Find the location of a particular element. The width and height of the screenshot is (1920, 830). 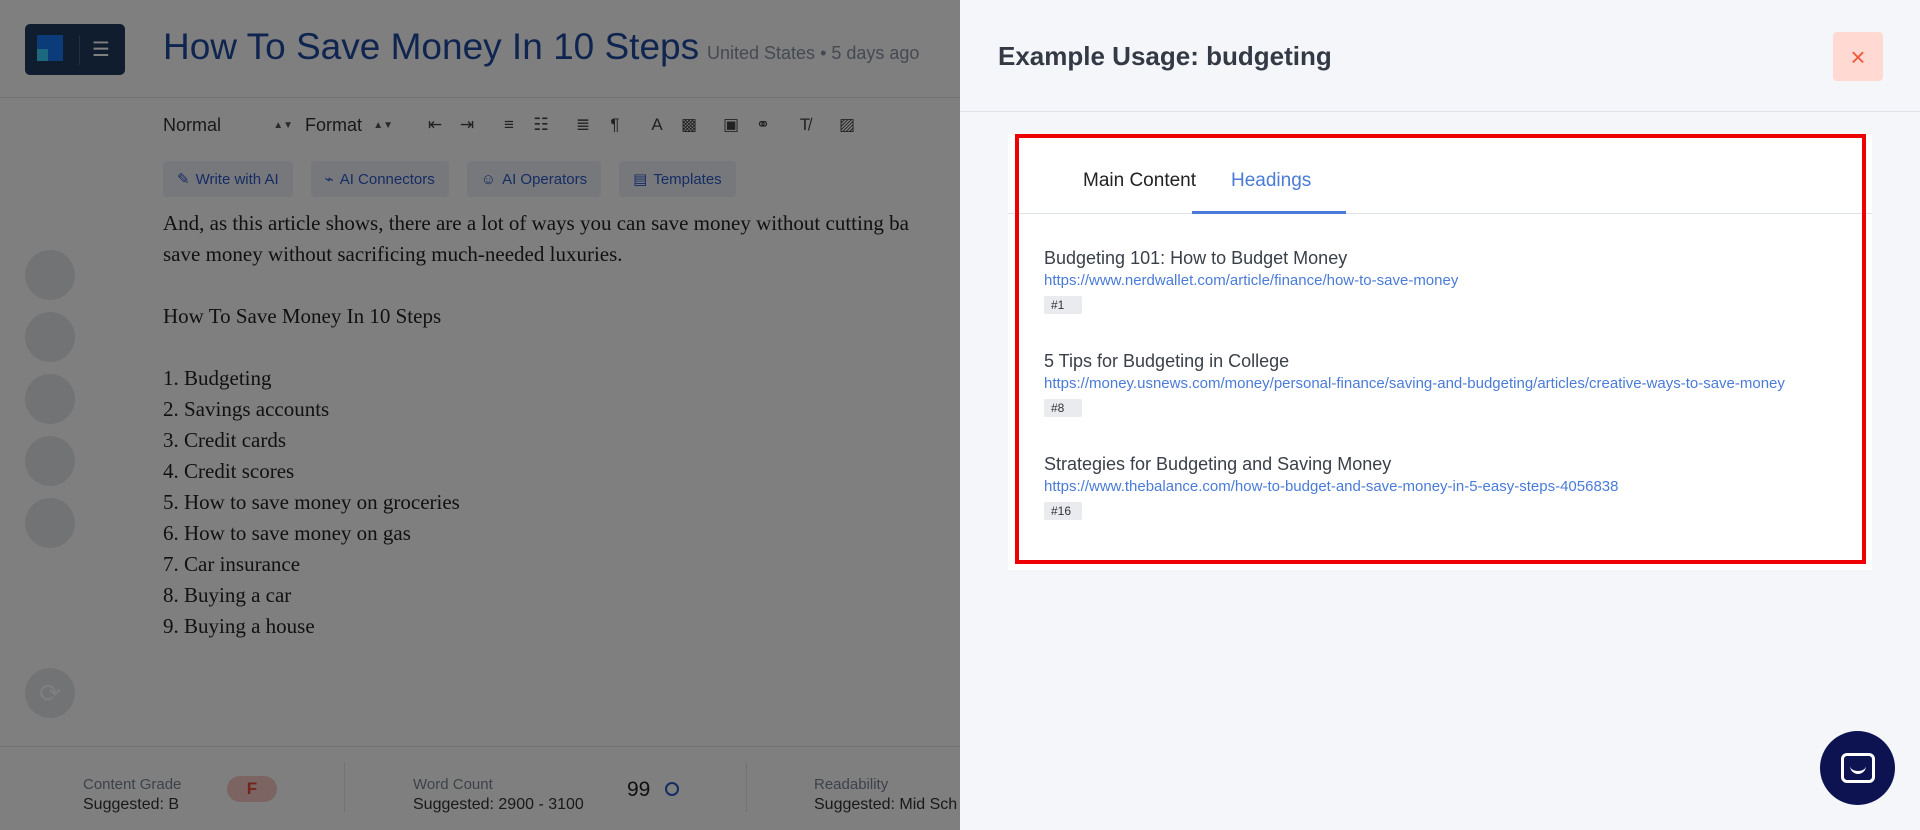

rank-badge: #1 is located at coordinates (1063, 305).